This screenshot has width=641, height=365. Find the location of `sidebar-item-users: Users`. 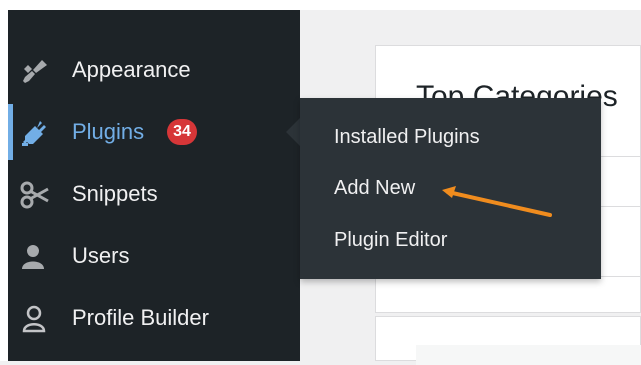

sidebar-item-users: Users is located at coordinates (154, 256).